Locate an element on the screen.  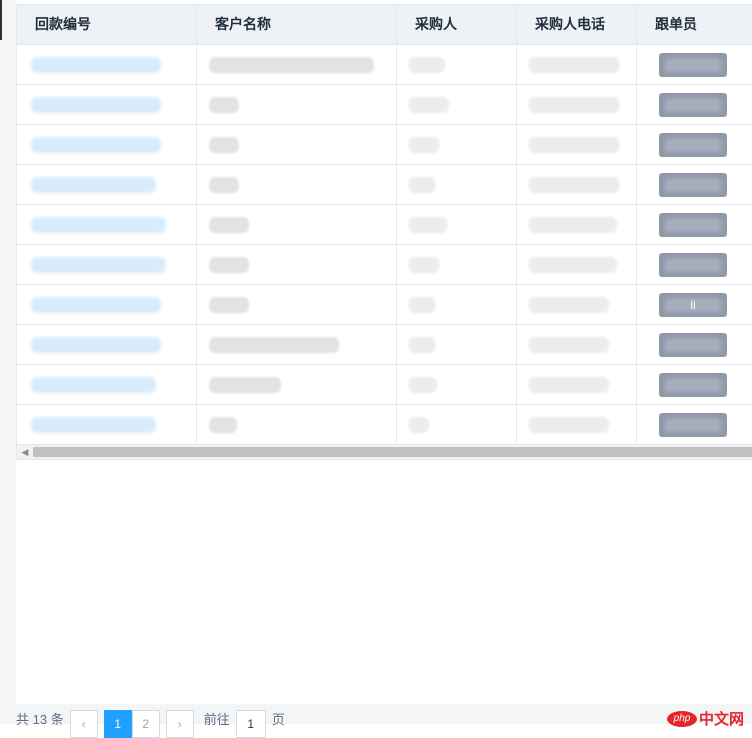
page-numbers: 1 2 is located at coordinates (131, 724).